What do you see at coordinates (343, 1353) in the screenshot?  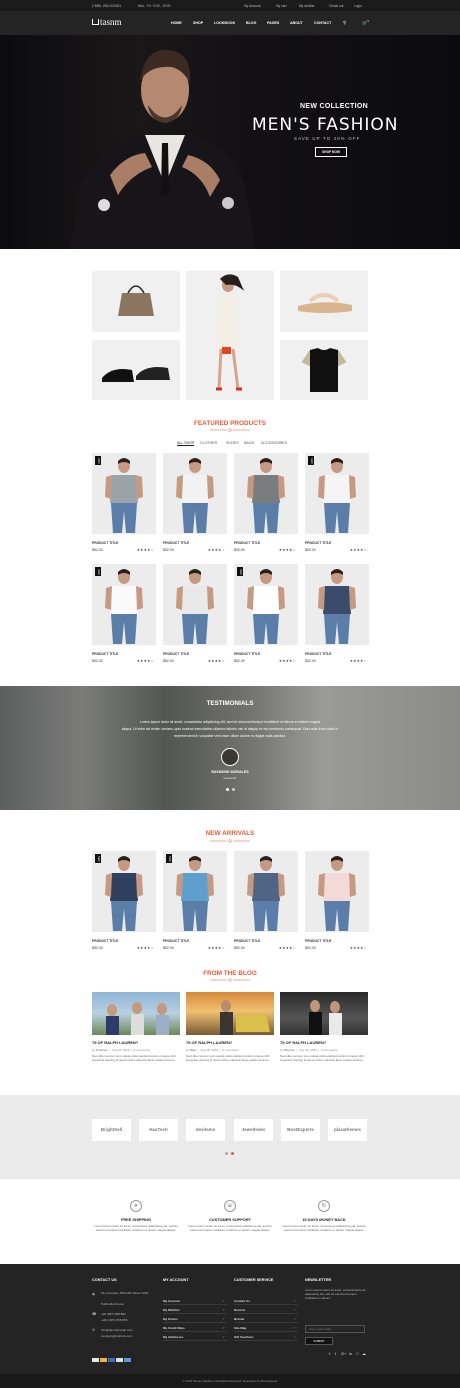 I see `google-plus-icon: G+` at bounding box center [343, 1353].